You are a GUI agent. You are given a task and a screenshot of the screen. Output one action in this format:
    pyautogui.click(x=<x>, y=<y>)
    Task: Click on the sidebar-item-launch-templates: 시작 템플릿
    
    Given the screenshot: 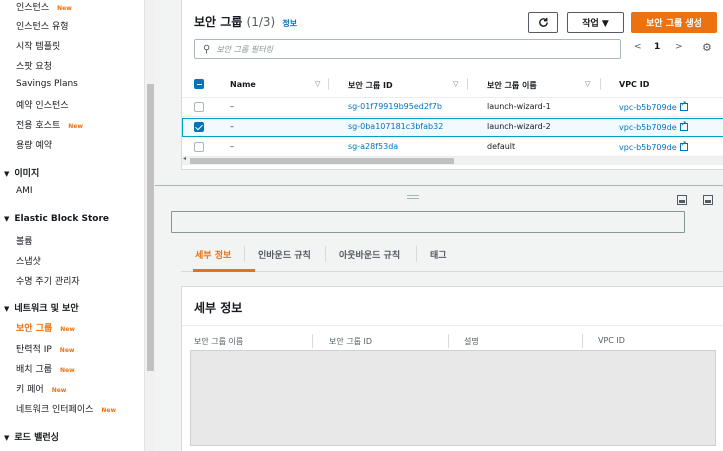 What is the action you would take?
    pyautogui.click(x=38, y=45)
    